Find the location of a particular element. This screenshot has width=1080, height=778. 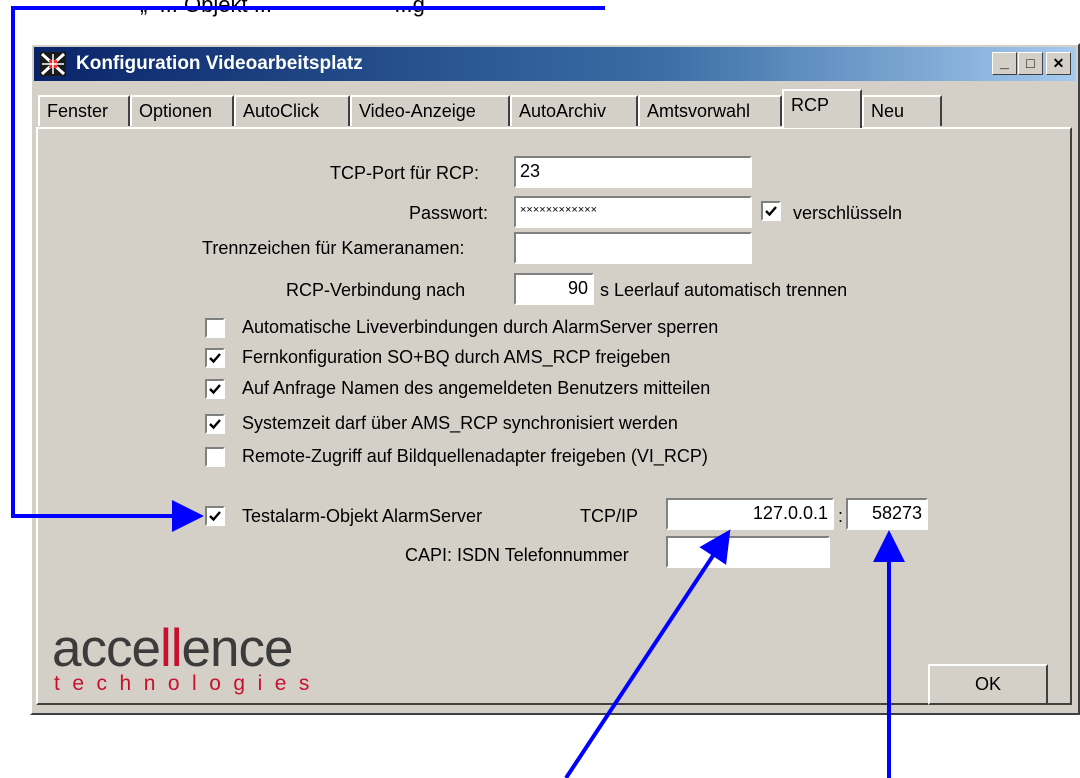

logo-text-ll: ll is located at coordinates (171, 648).